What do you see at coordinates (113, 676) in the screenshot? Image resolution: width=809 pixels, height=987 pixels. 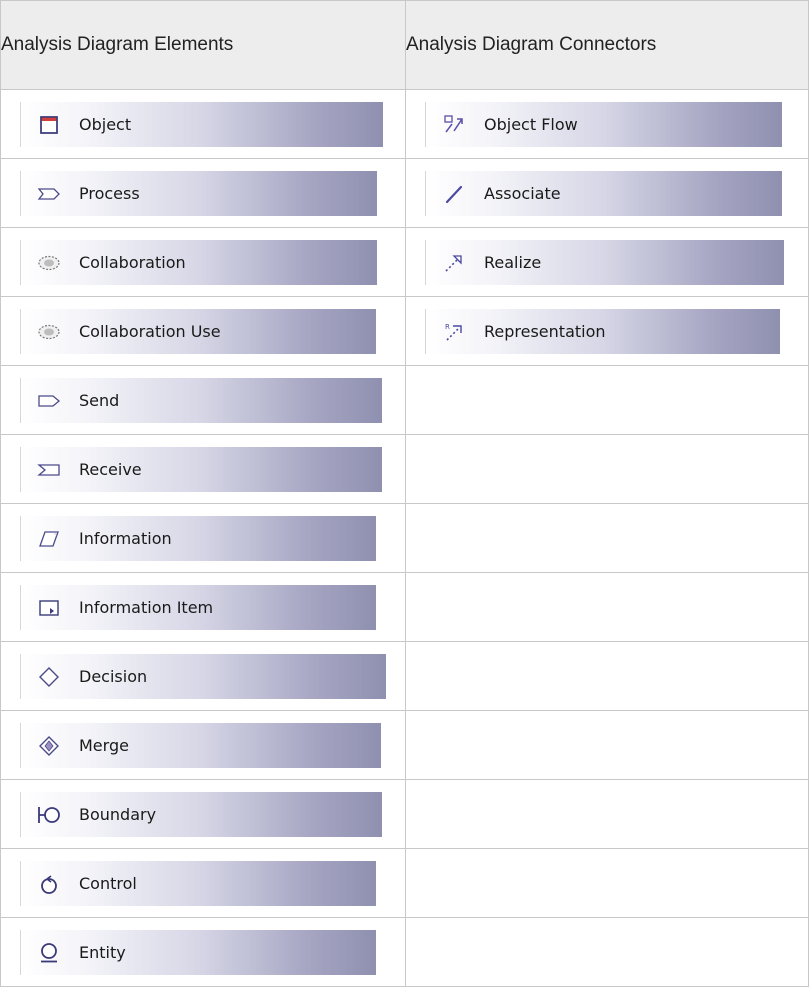 I see `element-label: Decision` at bounding box center [113, 676].